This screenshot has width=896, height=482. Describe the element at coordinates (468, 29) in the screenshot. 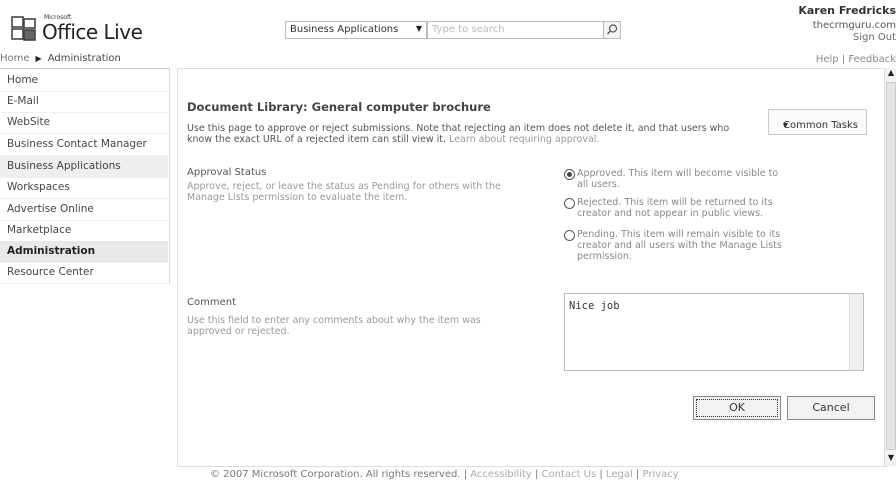

I see `search-placeholder: Type to search` at that location.